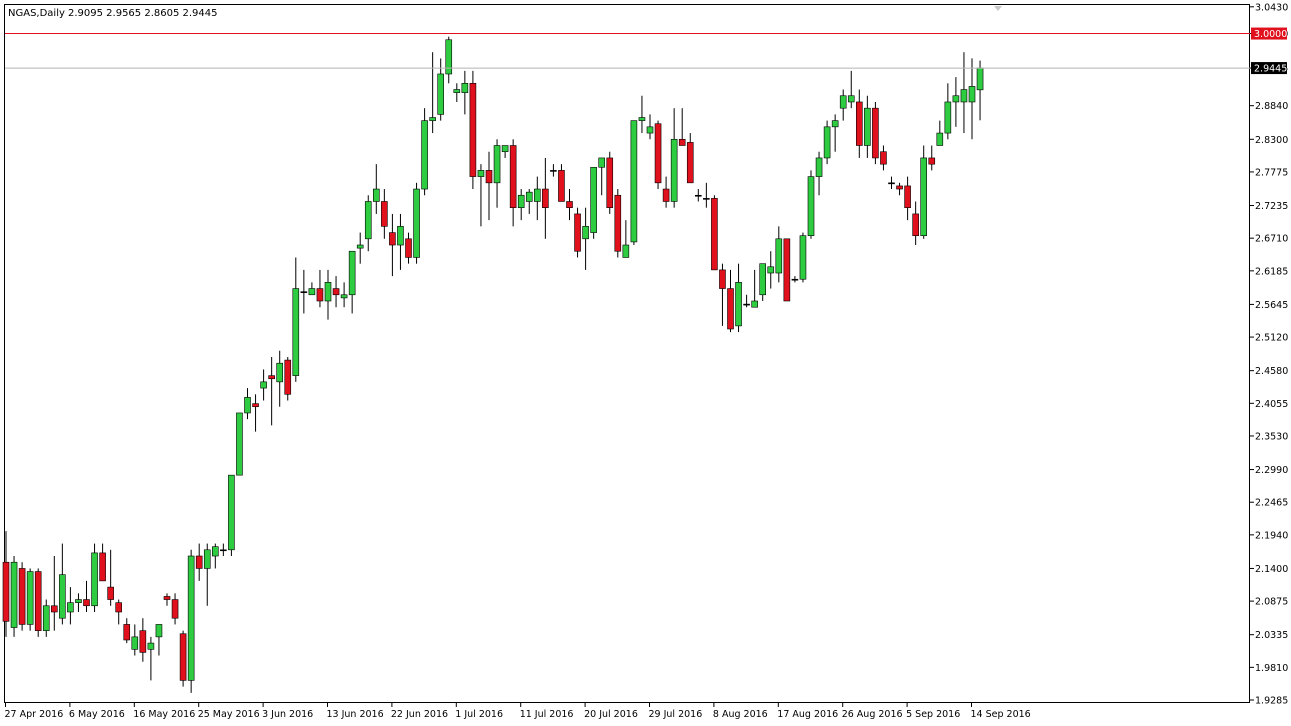 The height and width of the screenshot is (726, 1291). What do you see at coordinates (1271, 701) in the screenshot?
I see `y-tick-label: 1.9285` at bounding box center [1271, 701].